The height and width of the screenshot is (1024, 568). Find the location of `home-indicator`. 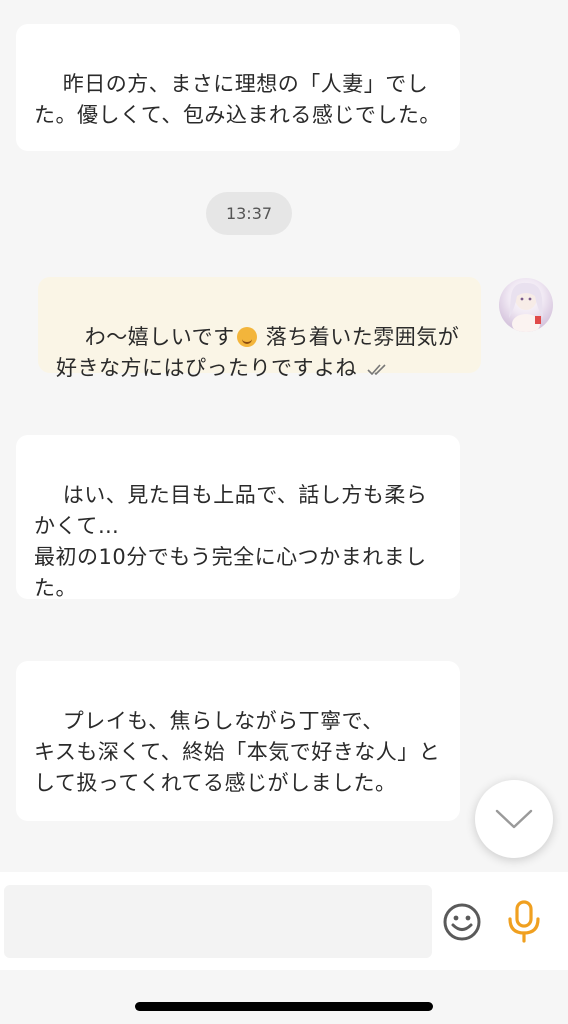

home-indicator is located at coordinates (284, 1006).